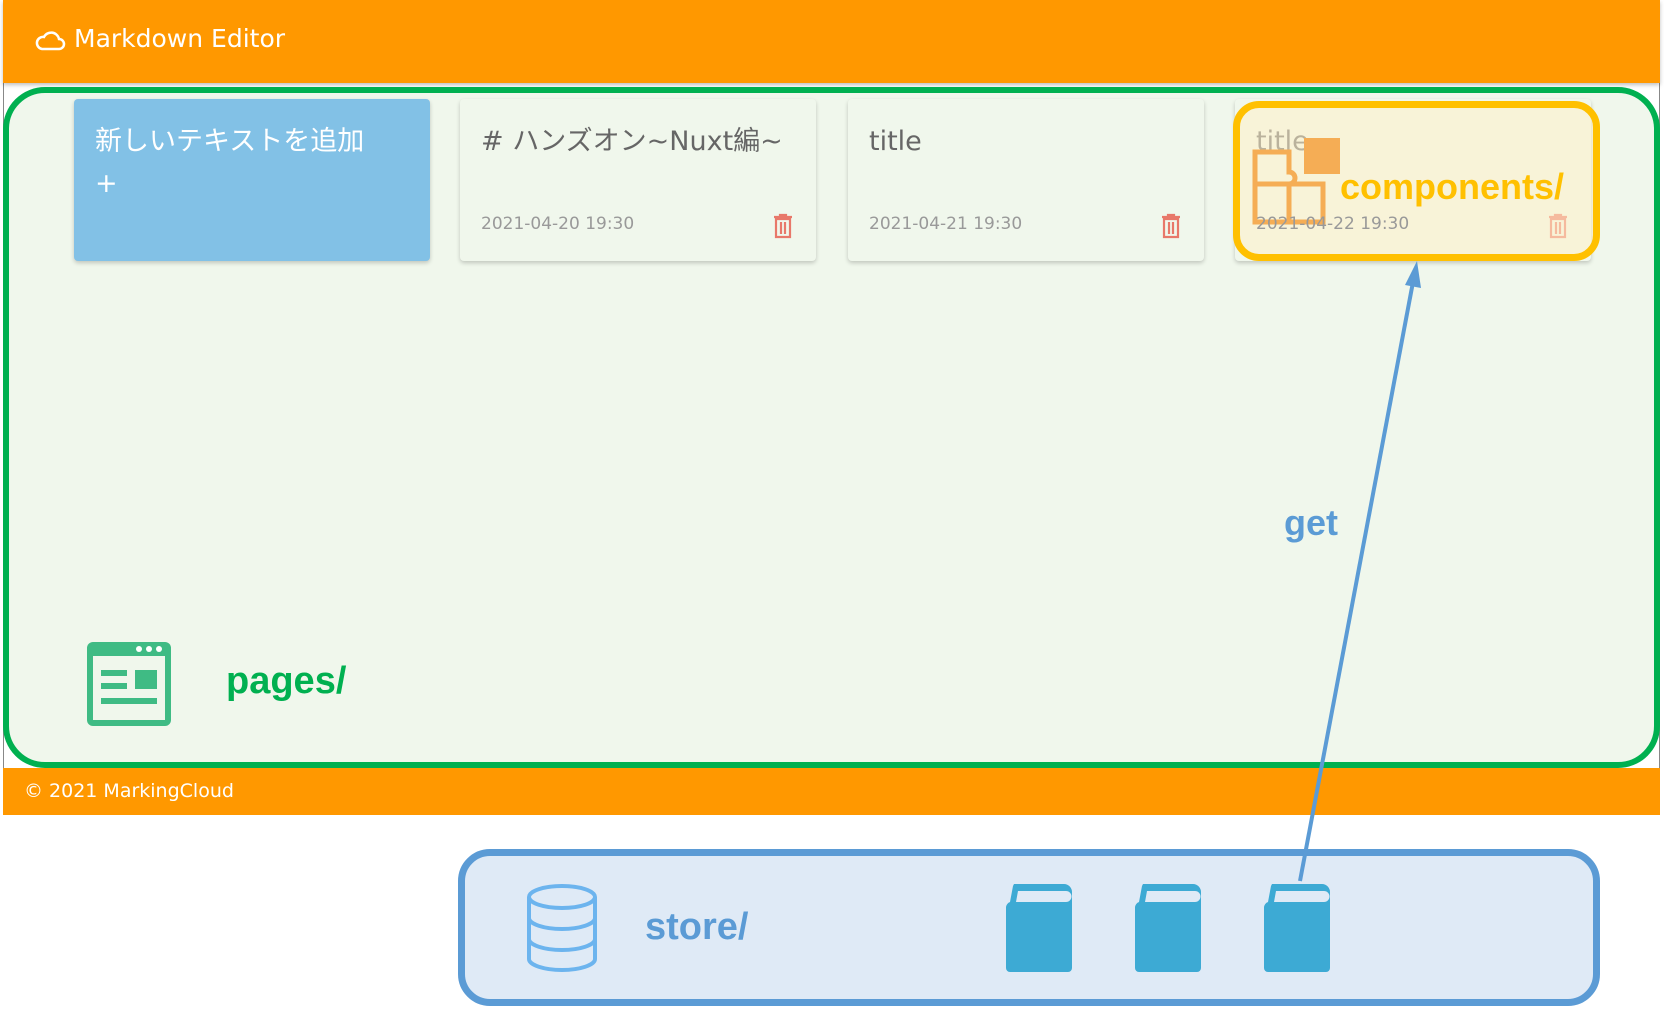 The height and width of the screenshot is (1010, 1664). What do you see at coordinates (1359, 571) in the screenshot?
I see `get-arrow` at bounding box center [1359, 571].